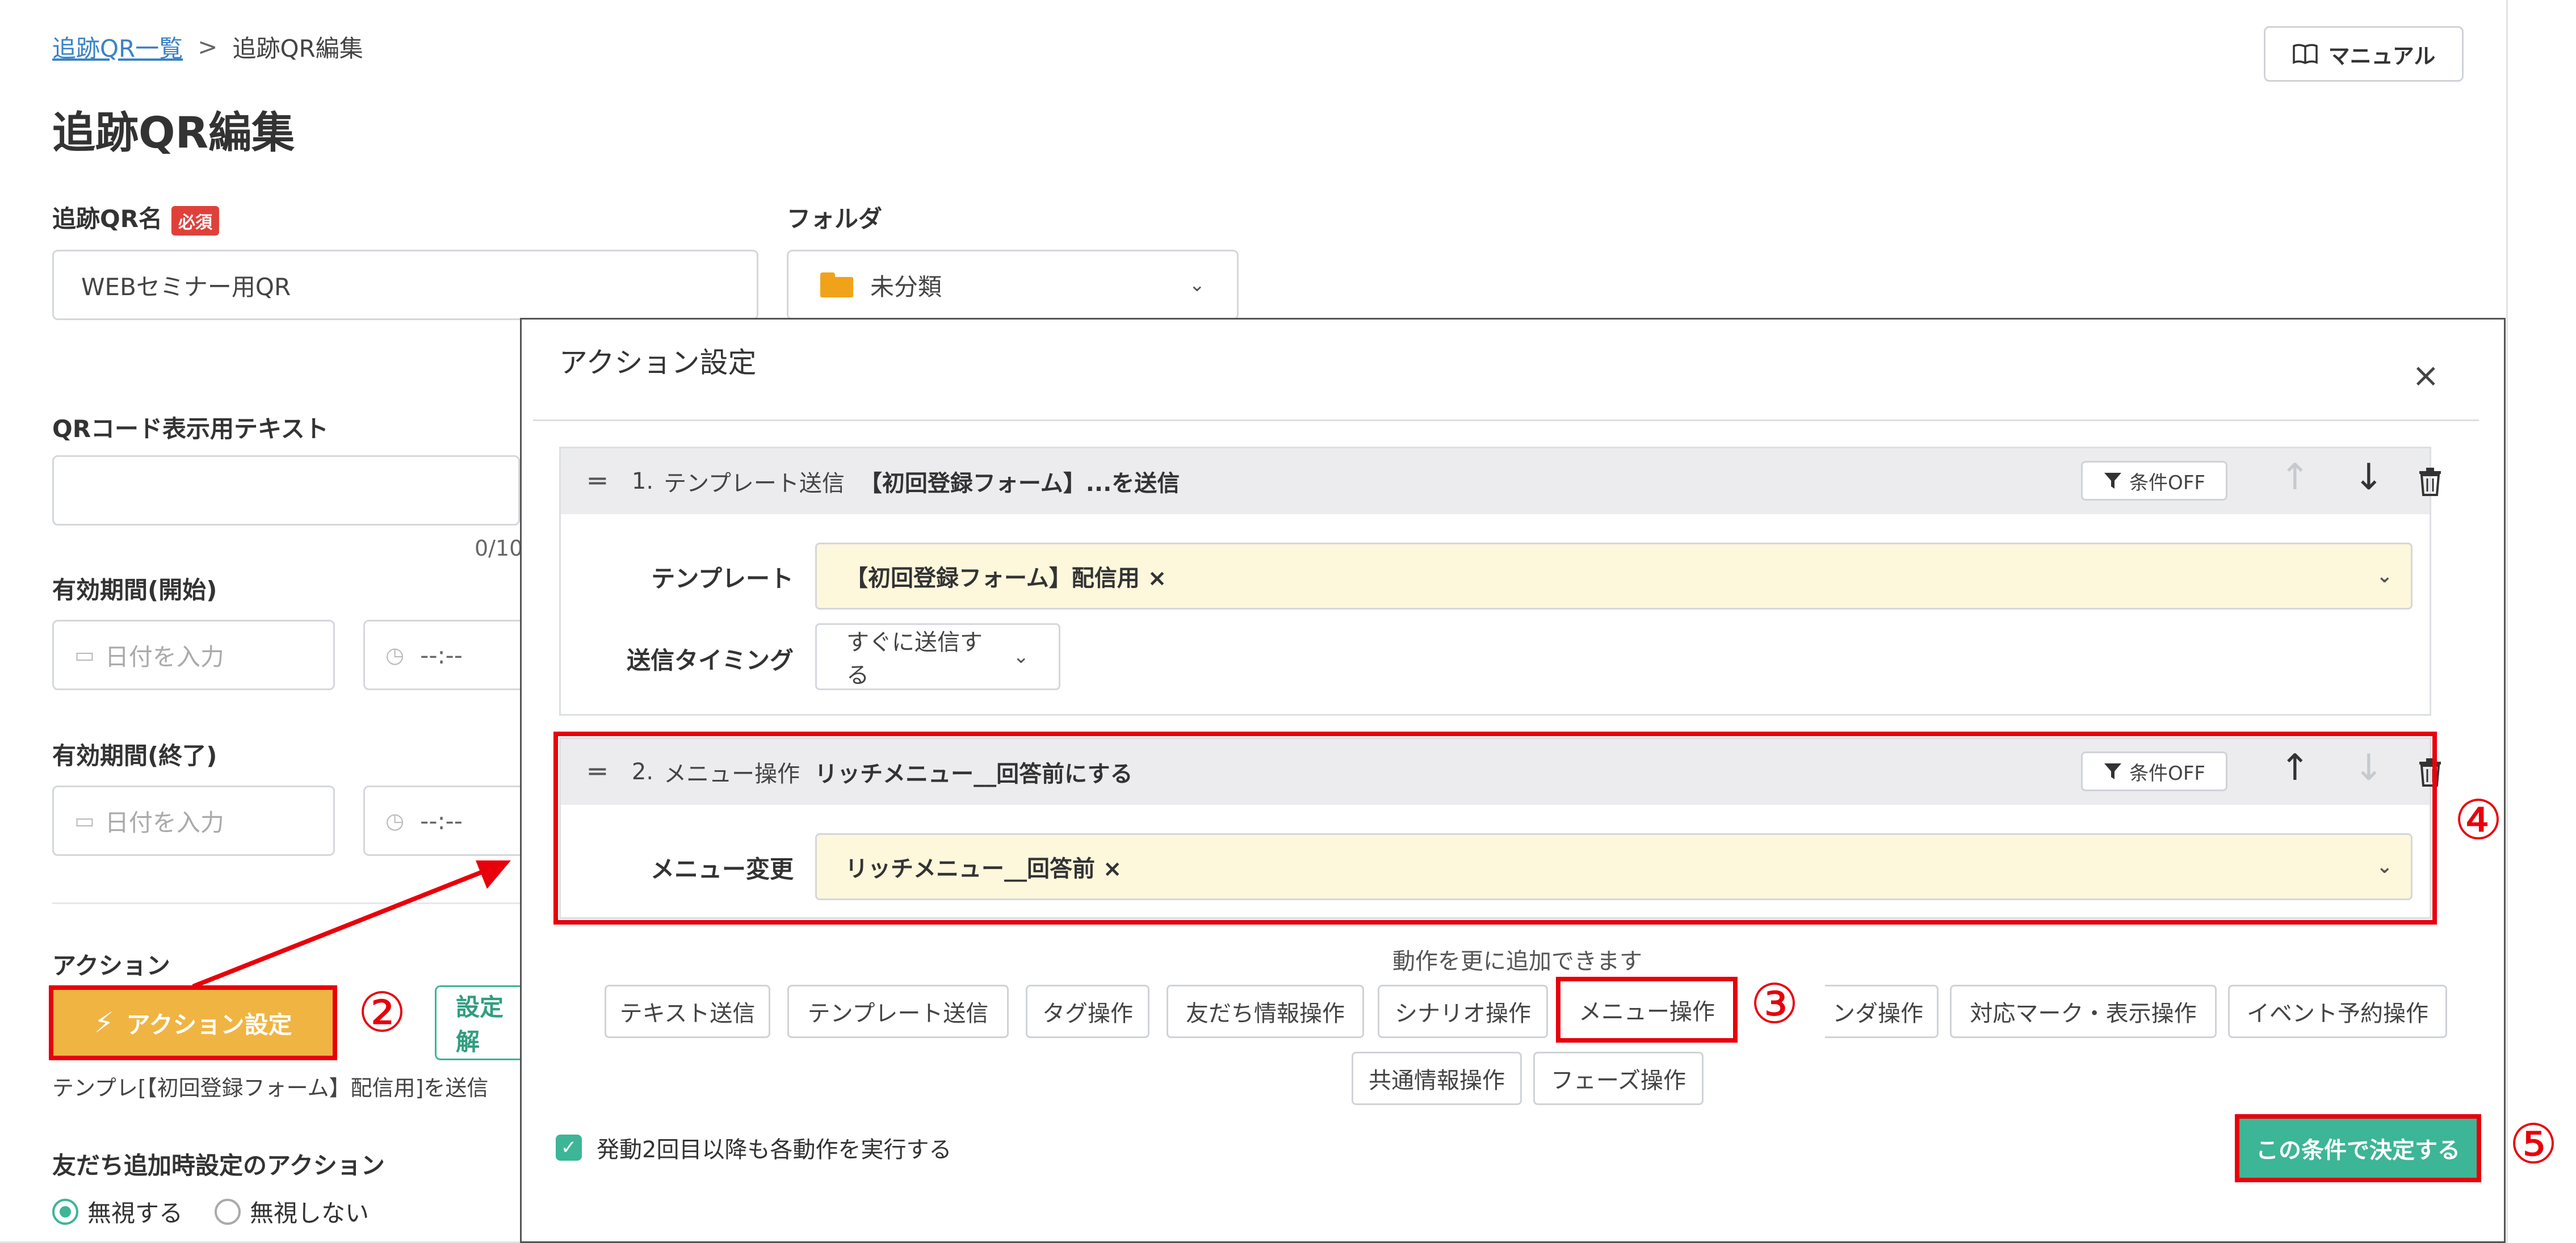 This screenshot has height=1243, width=2576. What do you see at coordinates (2534, 1144) in the screenshot?
I see `annotation-number-5: ⑤` at bounding box center [2534, 1144].